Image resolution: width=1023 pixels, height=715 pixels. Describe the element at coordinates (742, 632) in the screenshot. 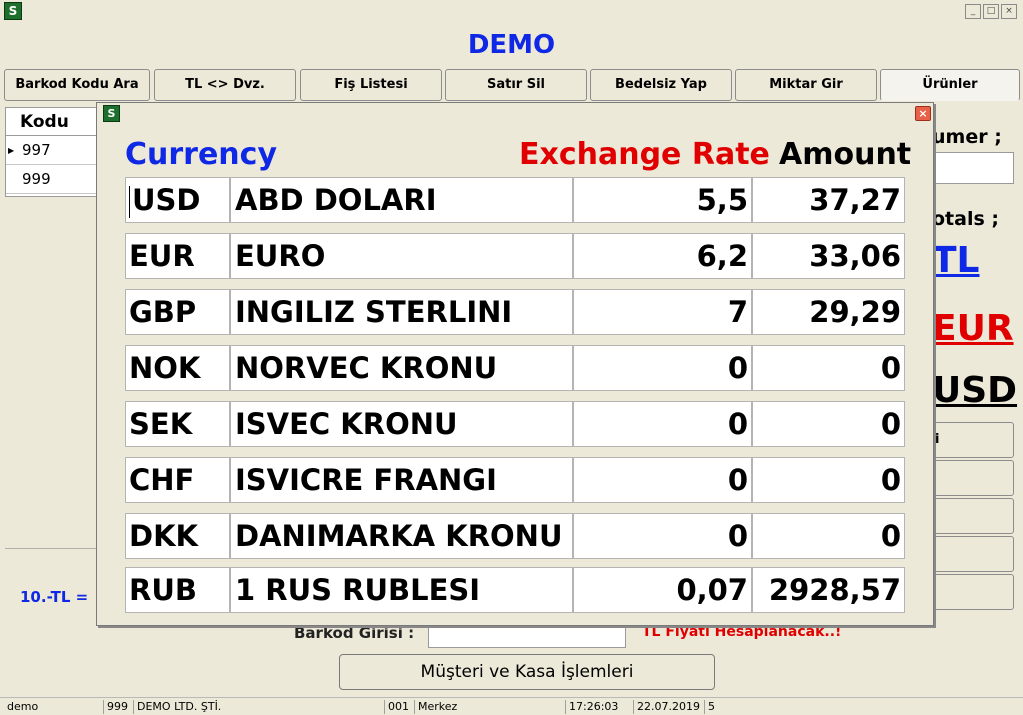

I see `tl-price-note: TL Fiyatı Hesaplanacak..!` at that location.